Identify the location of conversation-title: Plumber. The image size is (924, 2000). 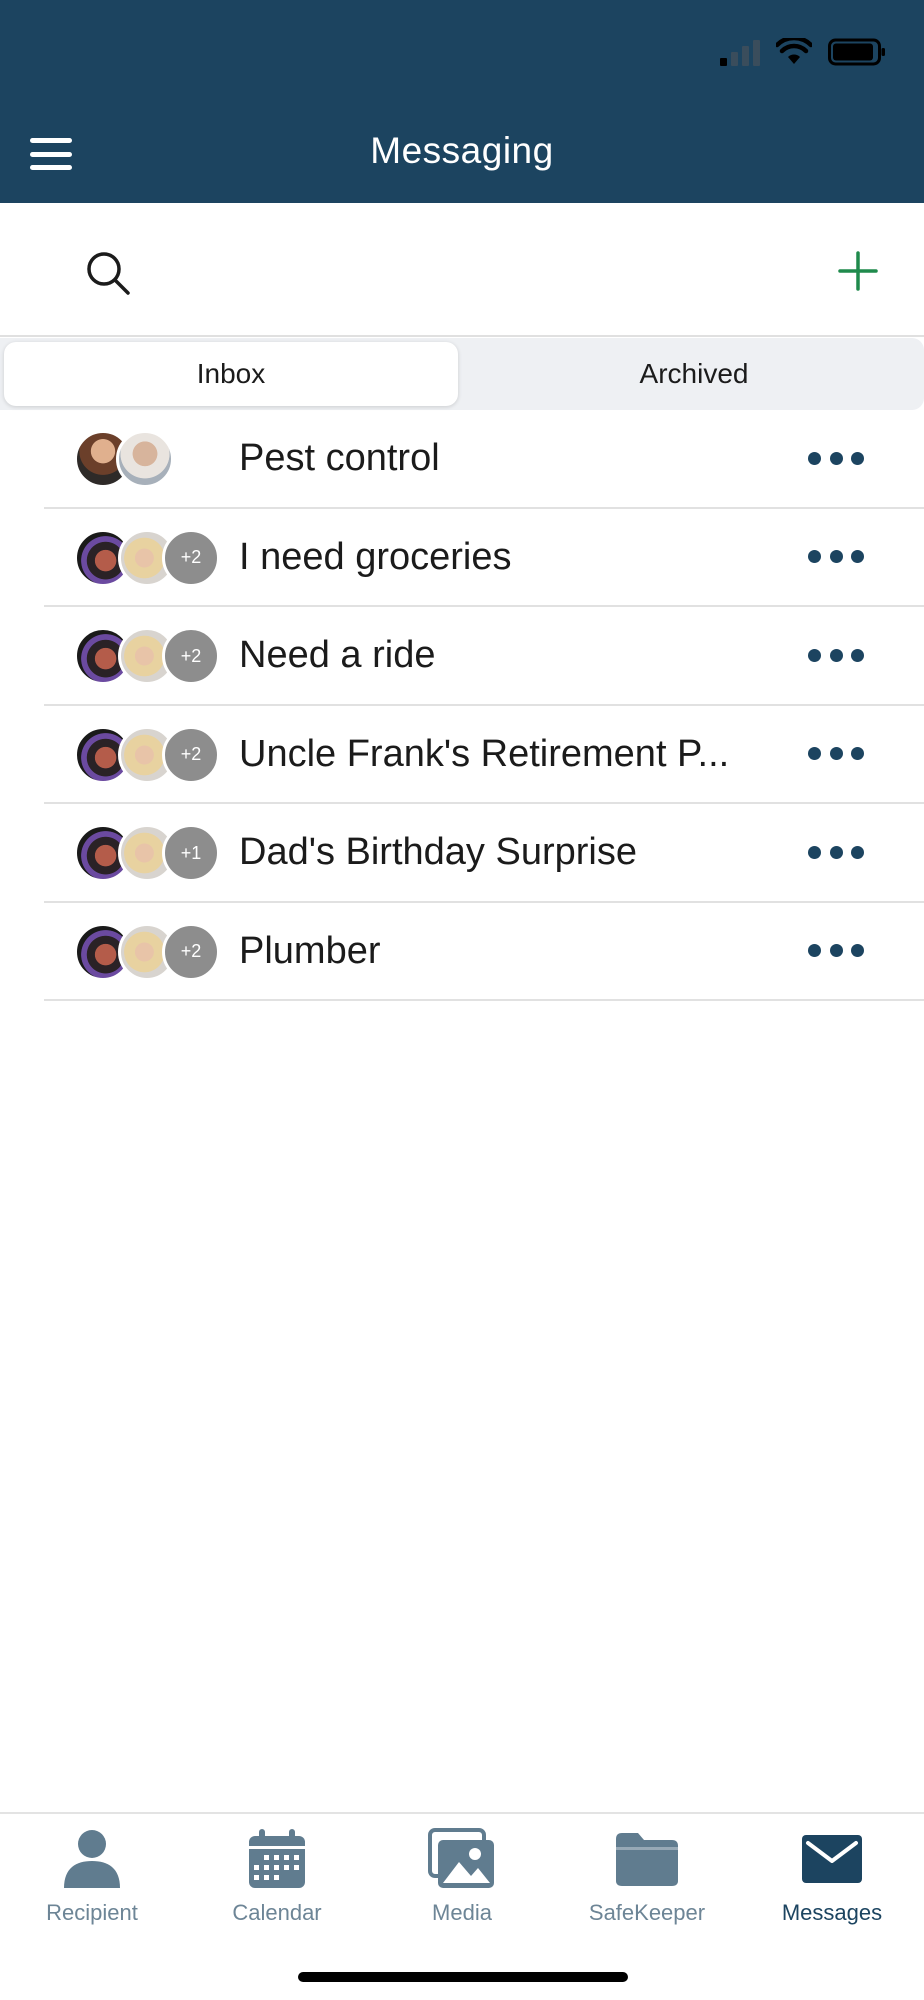
(310, 950).